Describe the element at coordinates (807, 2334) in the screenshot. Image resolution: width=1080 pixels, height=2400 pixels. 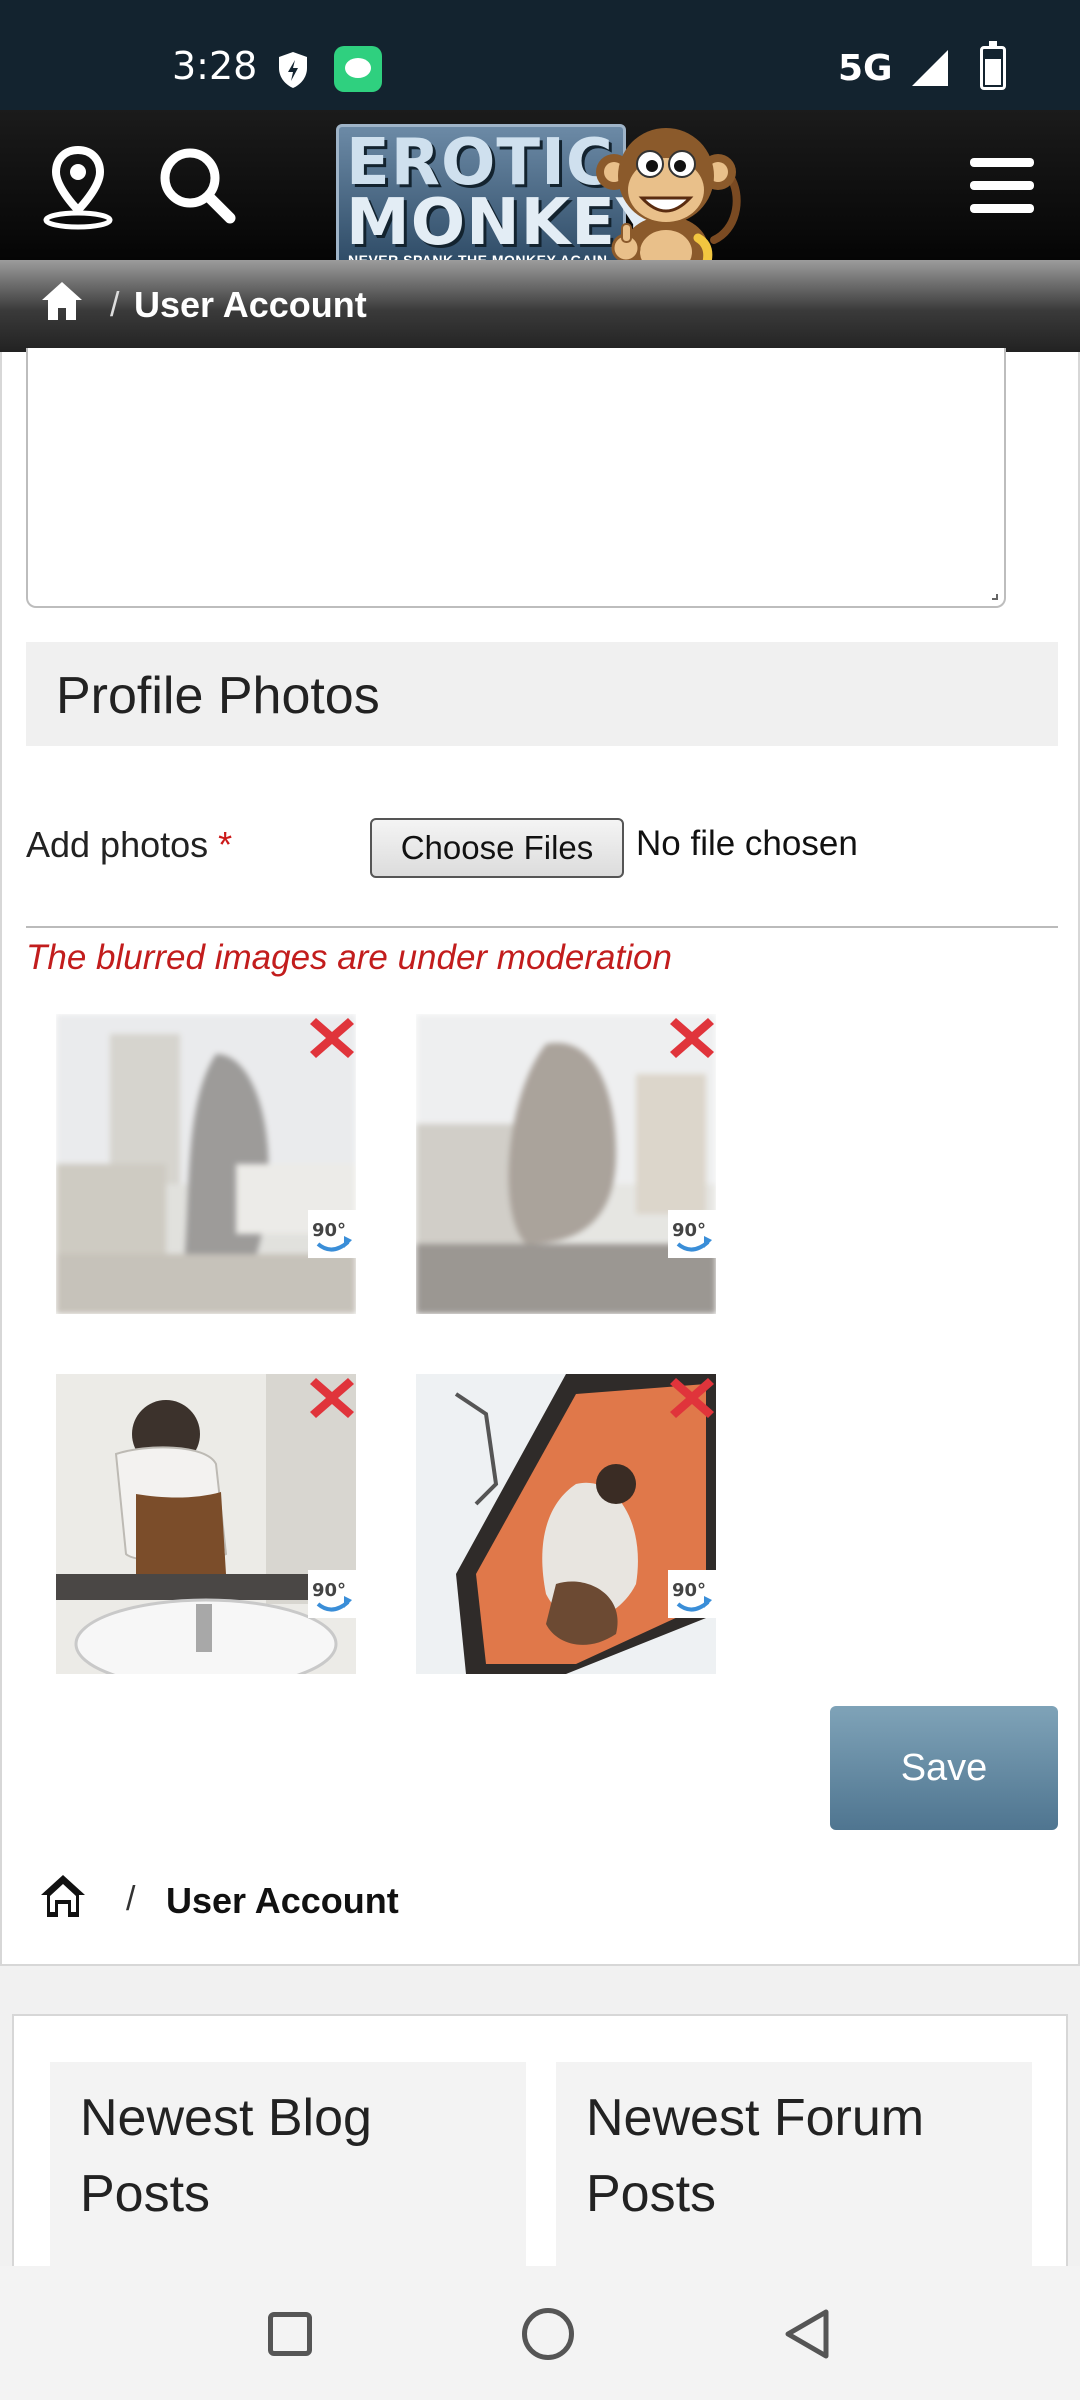
I see `back-icon` at that location.